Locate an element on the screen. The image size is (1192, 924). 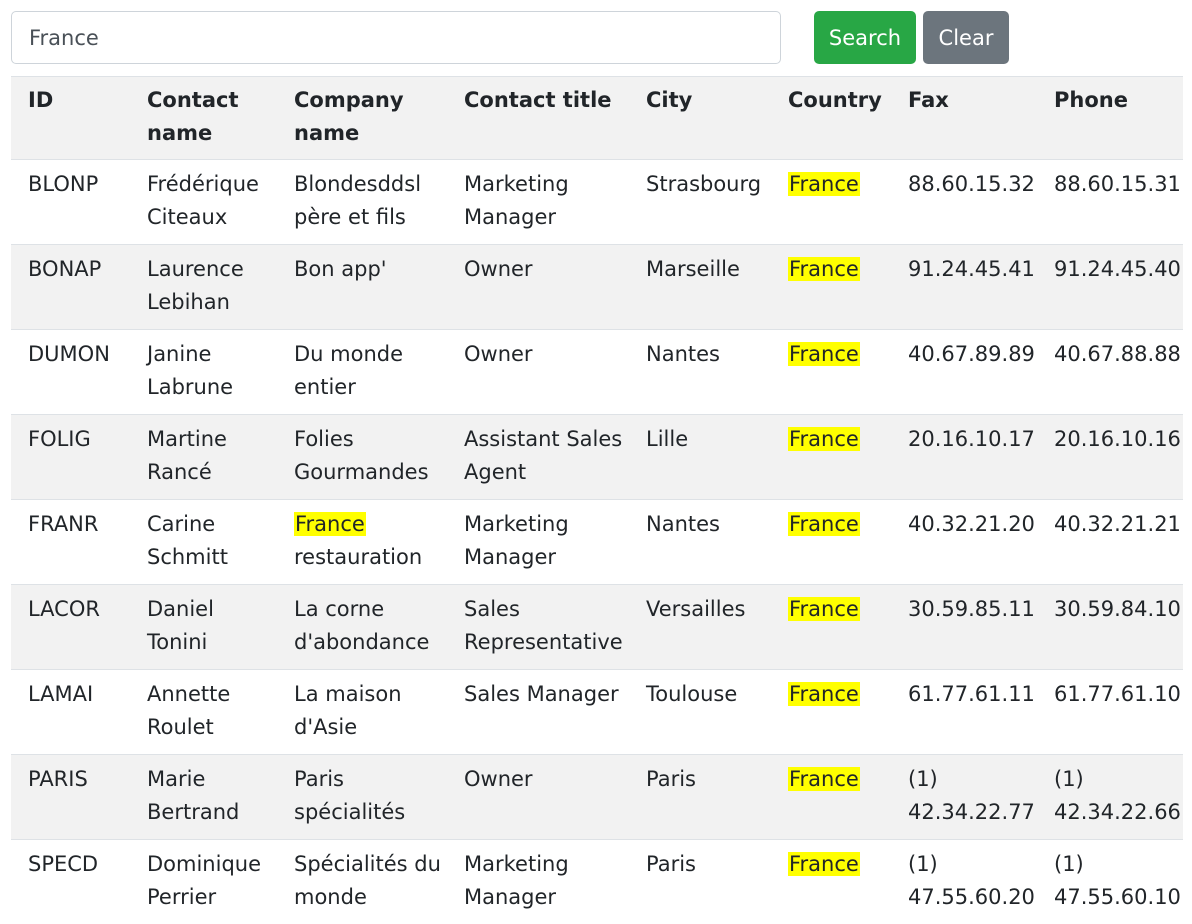
cell-id: PARIS is located at coordinates (70, 797).